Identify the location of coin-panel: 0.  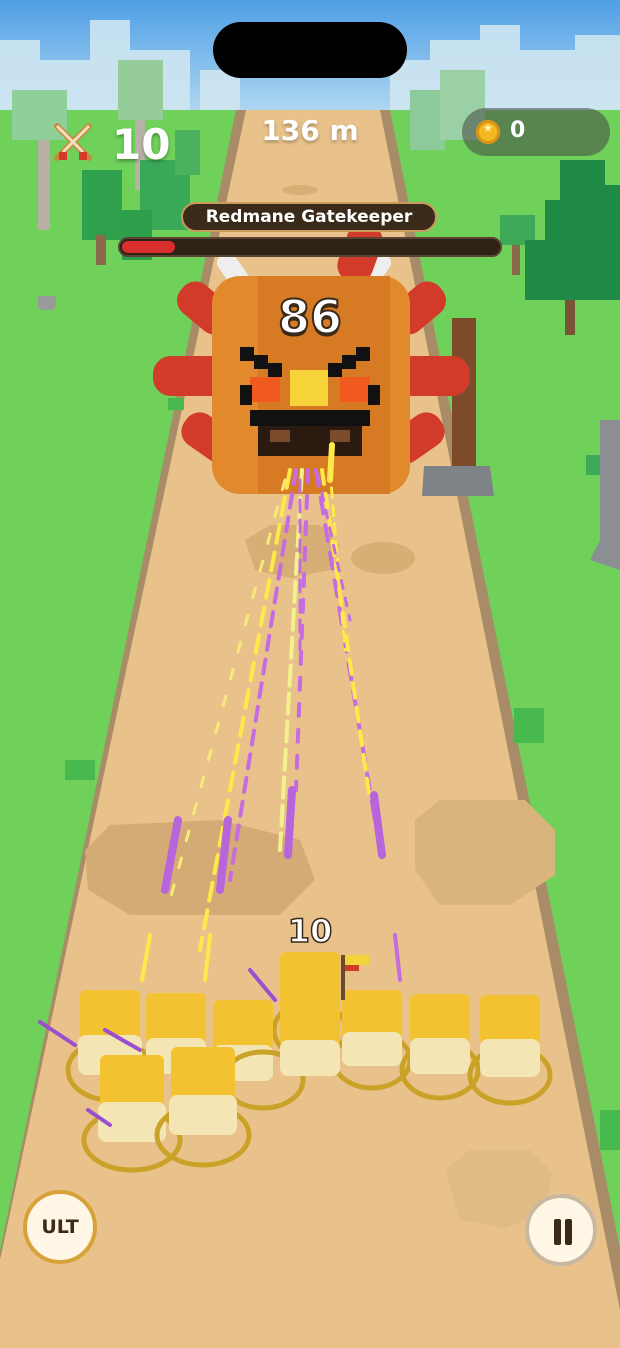
(536, 132).